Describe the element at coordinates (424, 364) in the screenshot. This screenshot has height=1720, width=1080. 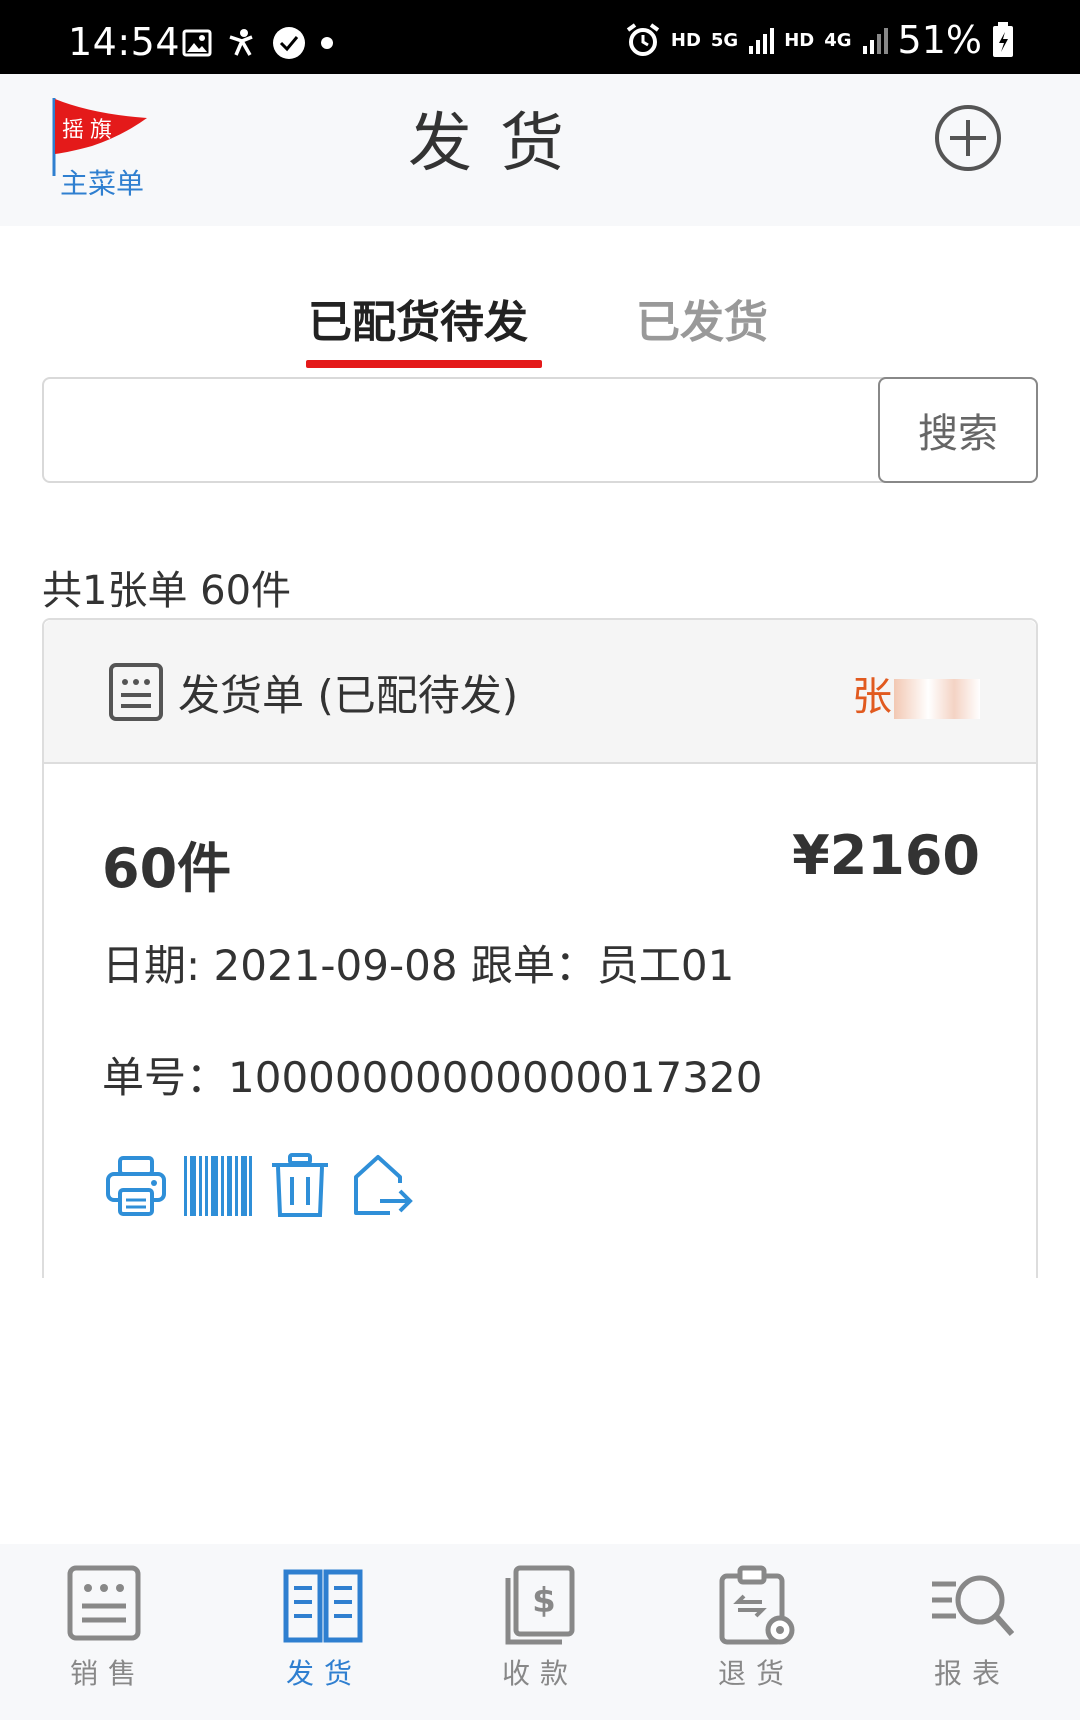
I see `active-tab-indicator` at that location.